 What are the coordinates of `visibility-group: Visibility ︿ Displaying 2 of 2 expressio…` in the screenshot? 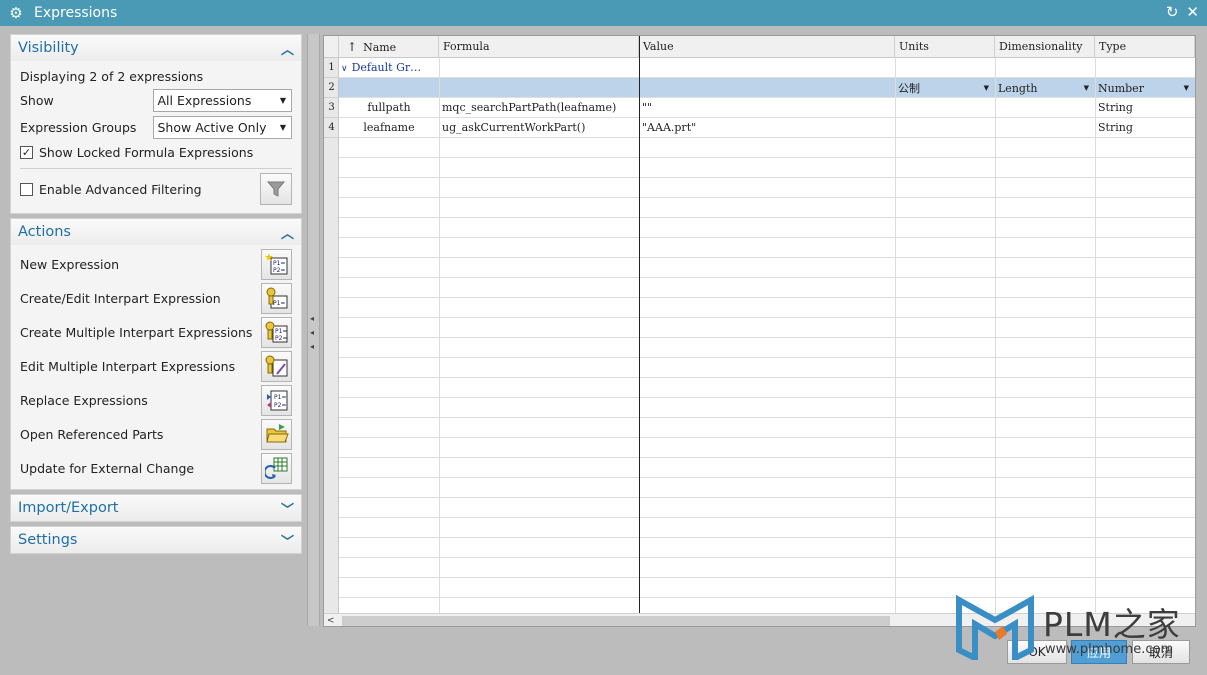 It's located at (156, 124).